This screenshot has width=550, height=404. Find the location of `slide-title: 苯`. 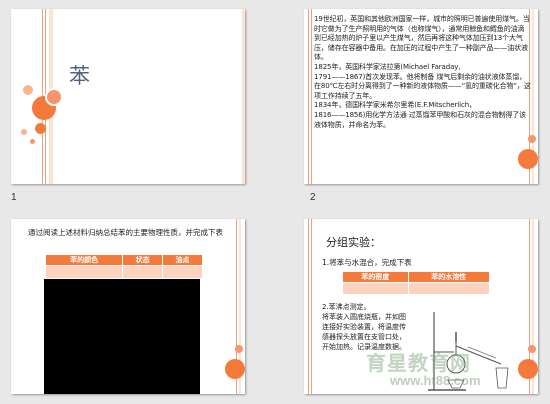

slide-title: 苯 is located at coordinates (79, 76).